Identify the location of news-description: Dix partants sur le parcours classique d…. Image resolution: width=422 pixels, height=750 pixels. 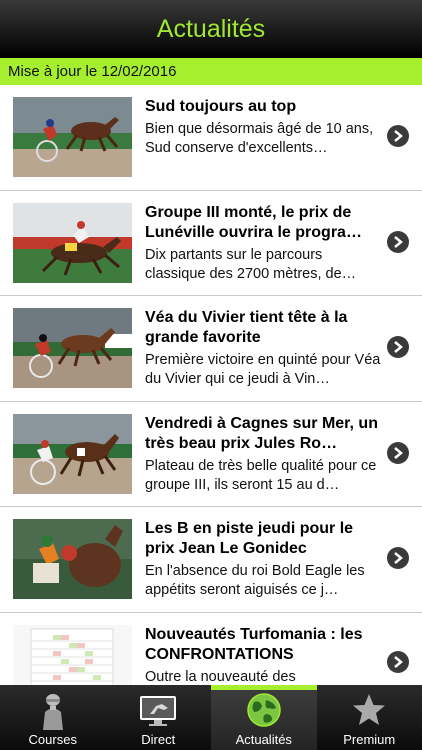
(251, 264).